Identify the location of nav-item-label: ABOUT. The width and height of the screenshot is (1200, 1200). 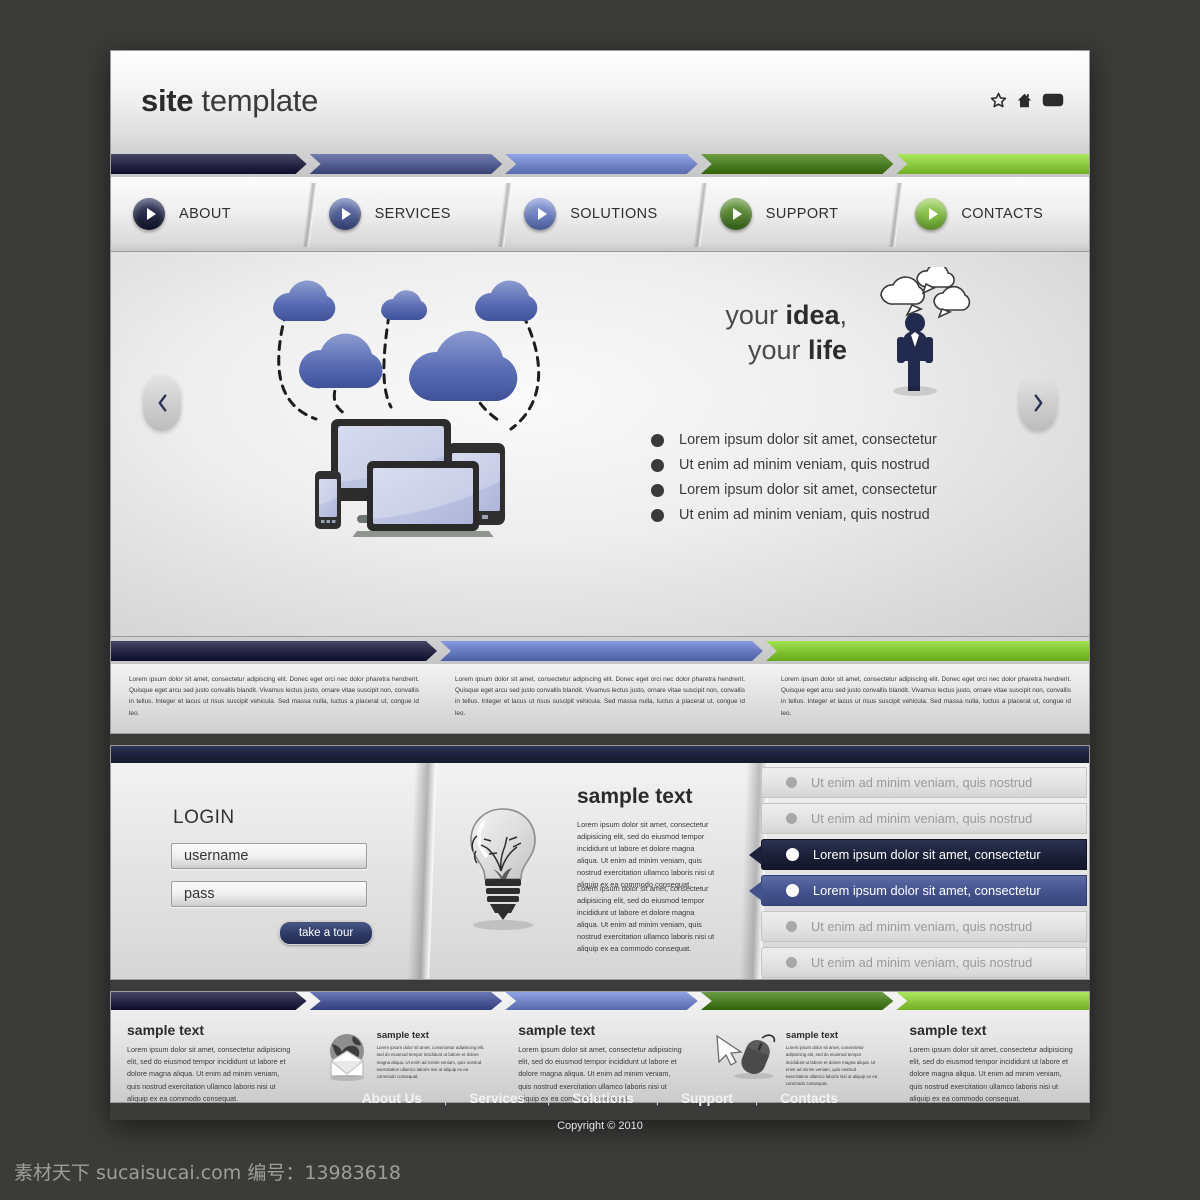
(205, 214).